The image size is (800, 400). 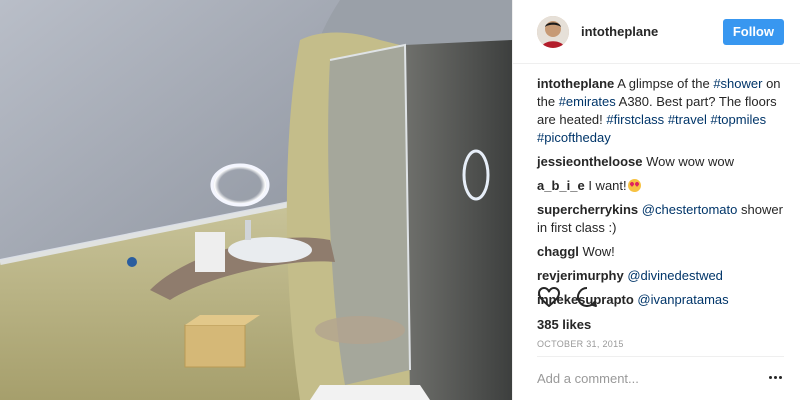 I want to click on comment-mention: @ivanpratamas, so click(x=682, y=299).